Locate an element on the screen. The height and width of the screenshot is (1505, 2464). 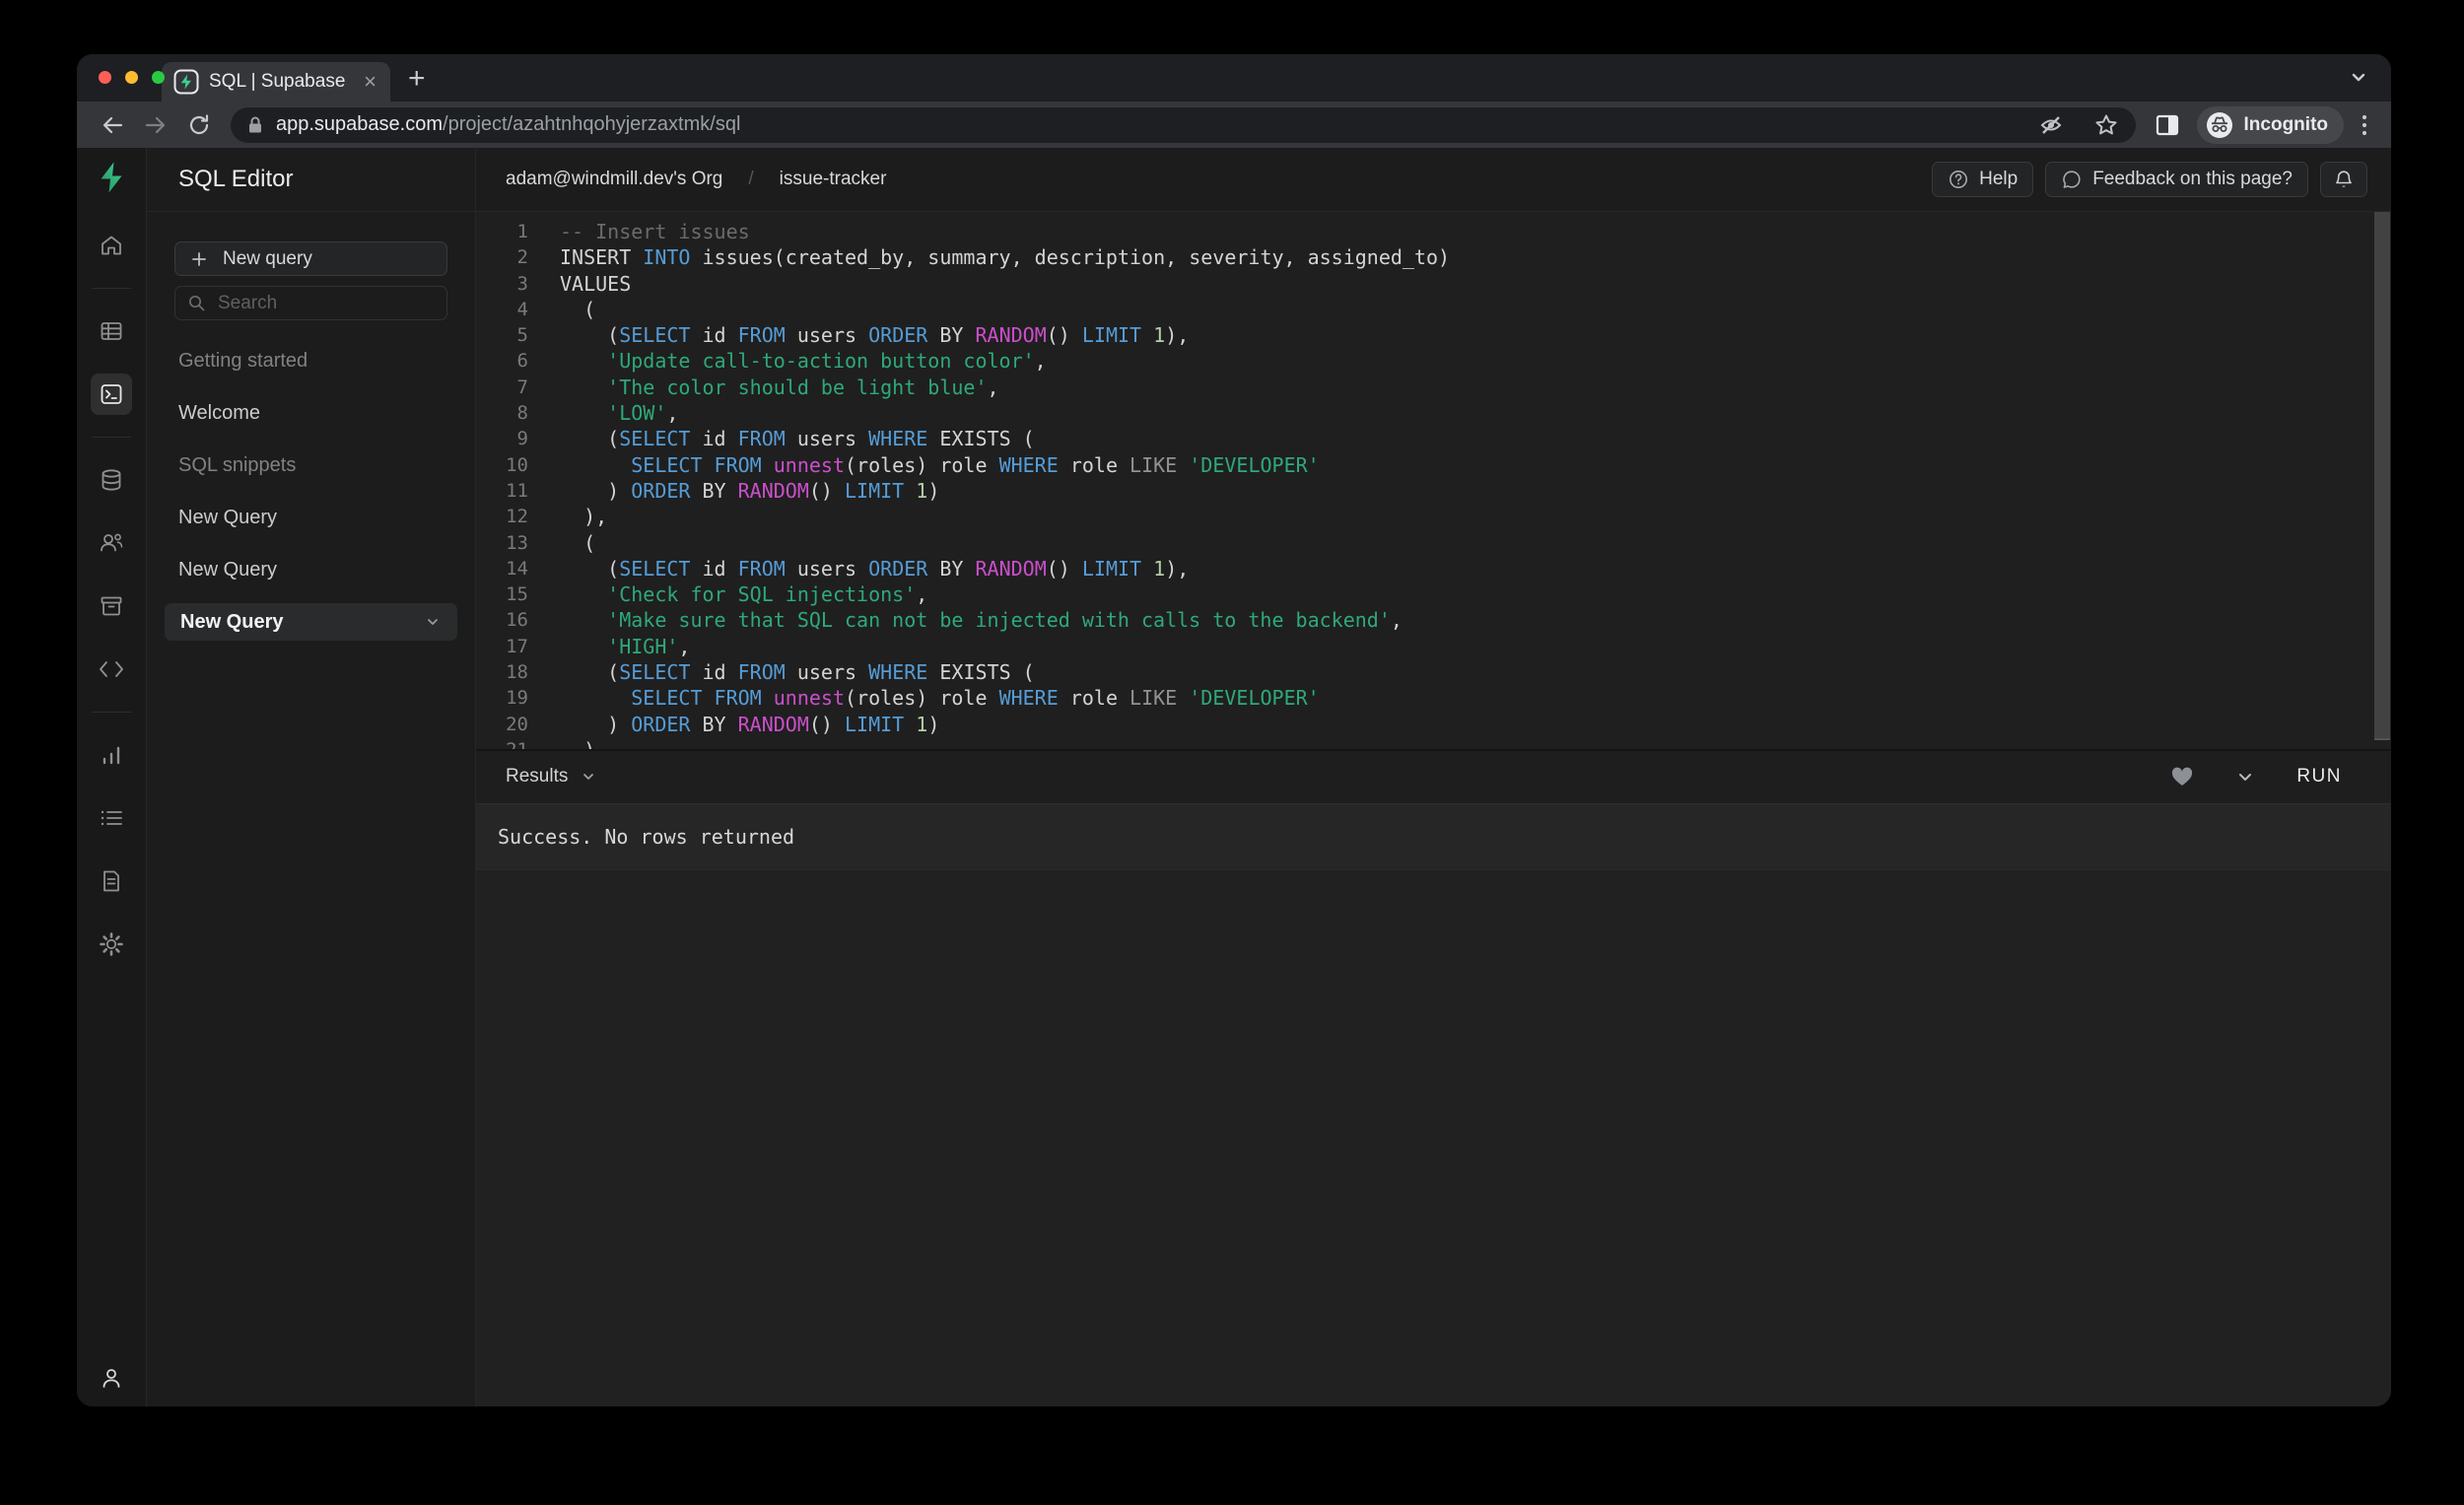
tab-search-chevron-icon is located at coordinates (2358, 77).